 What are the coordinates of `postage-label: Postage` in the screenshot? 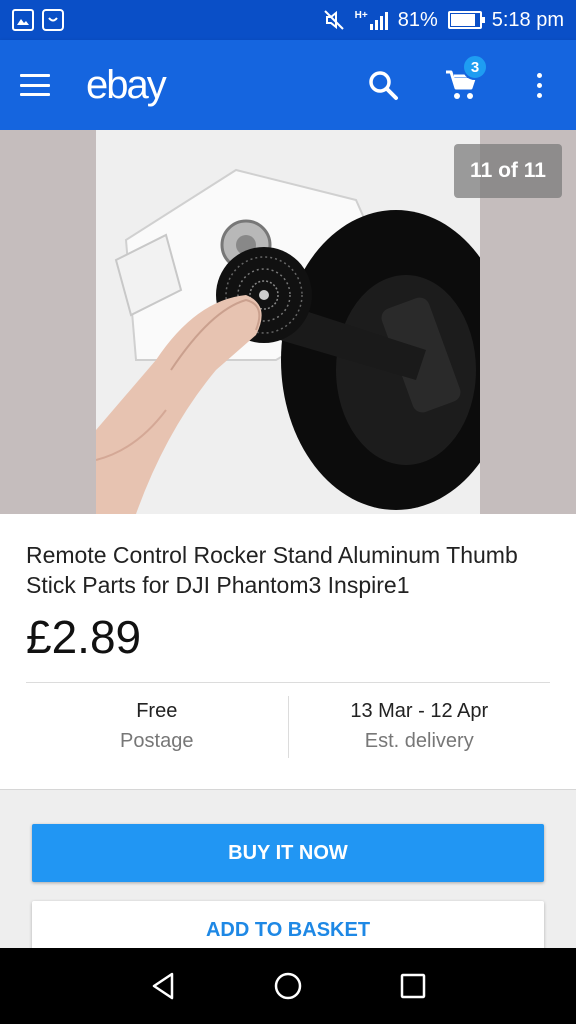 It's located at (157, 741).